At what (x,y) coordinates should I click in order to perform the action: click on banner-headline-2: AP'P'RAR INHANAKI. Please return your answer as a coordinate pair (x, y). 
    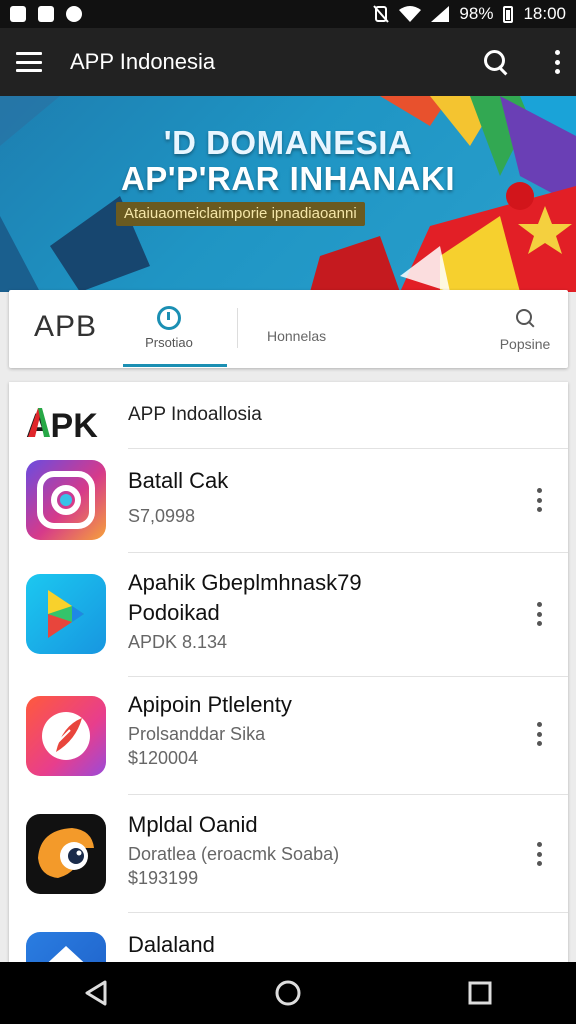
    Looking at the image, I should click on (288, 178).